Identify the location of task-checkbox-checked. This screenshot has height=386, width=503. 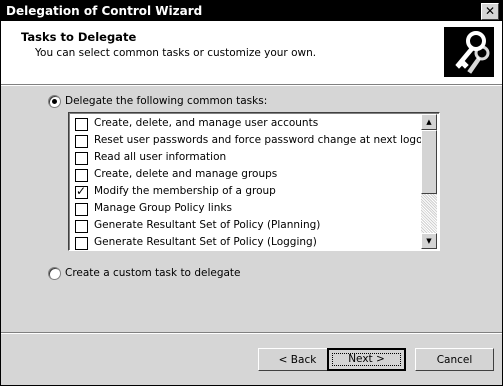
(81, 191).